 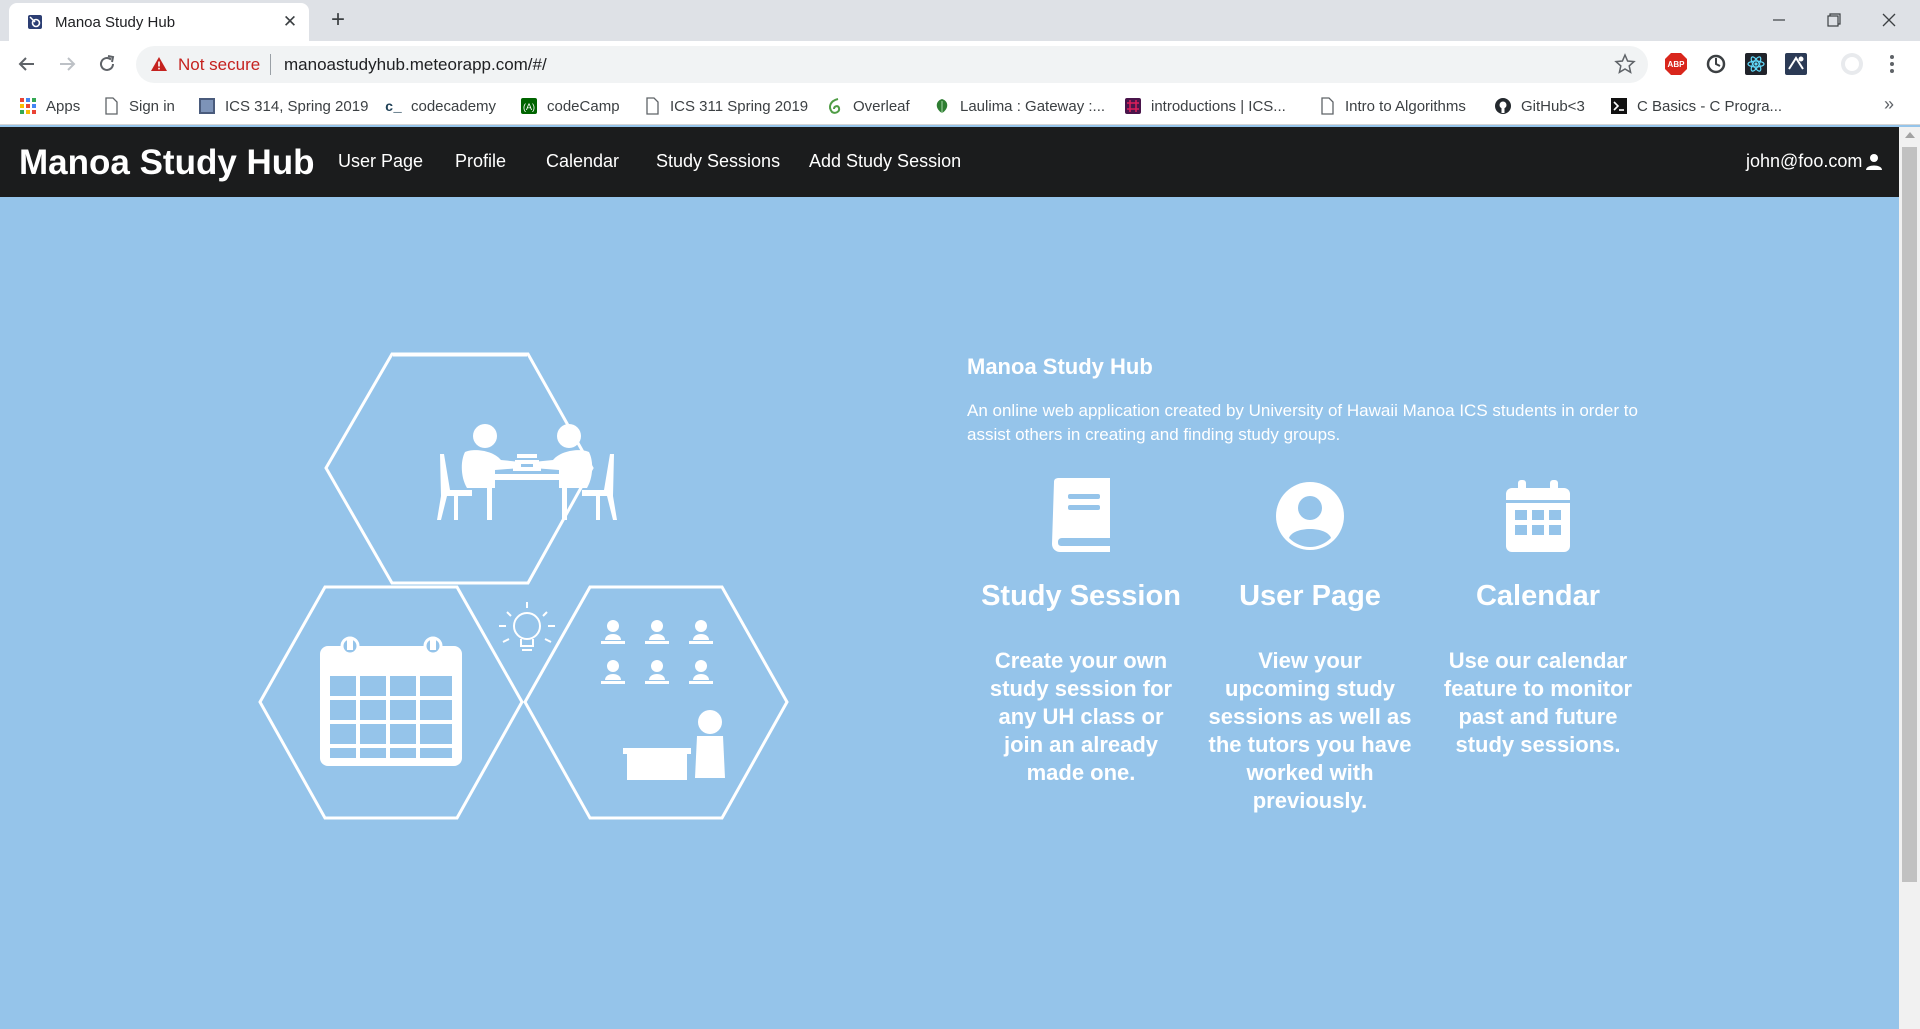 What do you see at coordinates (582, 161) in the screenshot?
I see `nav-calendar: Calendar` at bounding box center [582, 161].